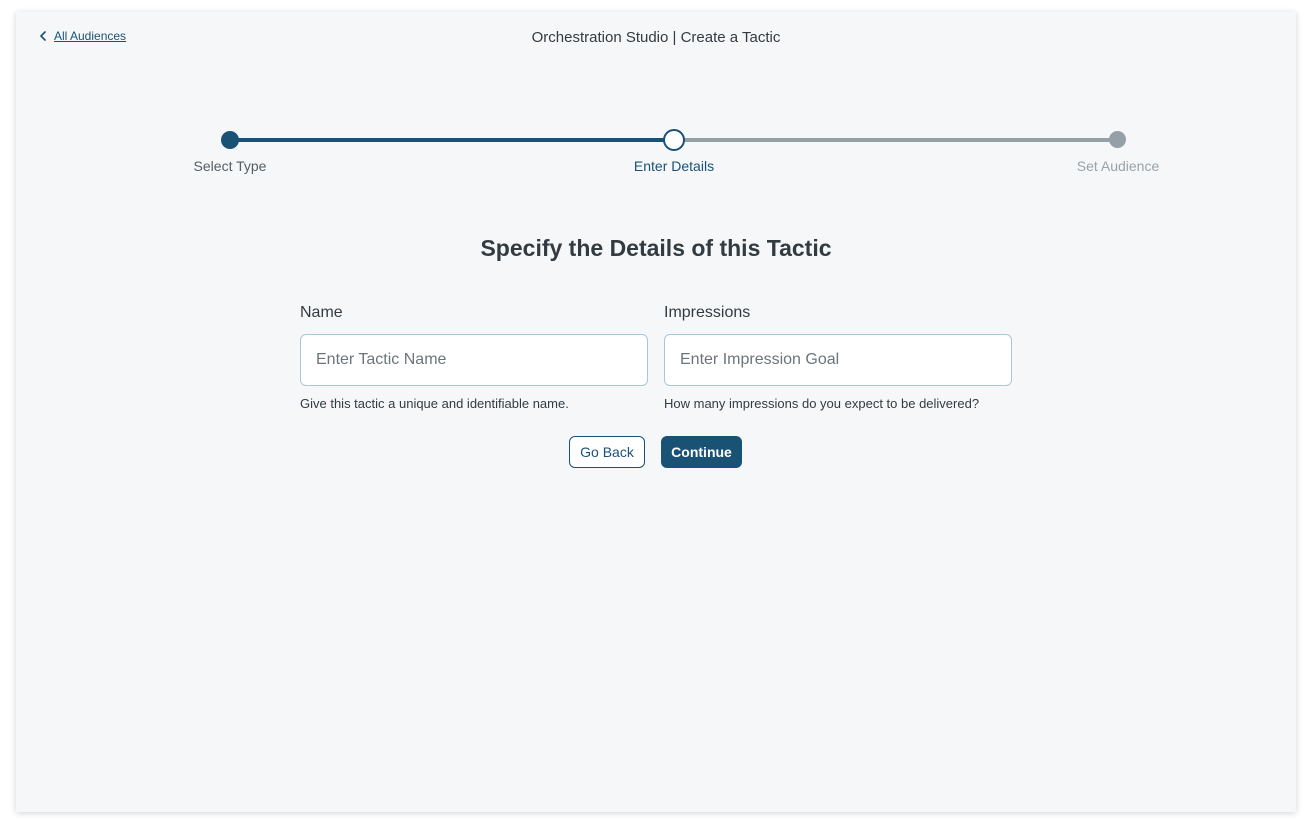 This screenshot has height=832, width=1312. Describe the element at coordinates (674, 166) in the screenshot. I see `step-enter-details-label: Enter Details` at that location.